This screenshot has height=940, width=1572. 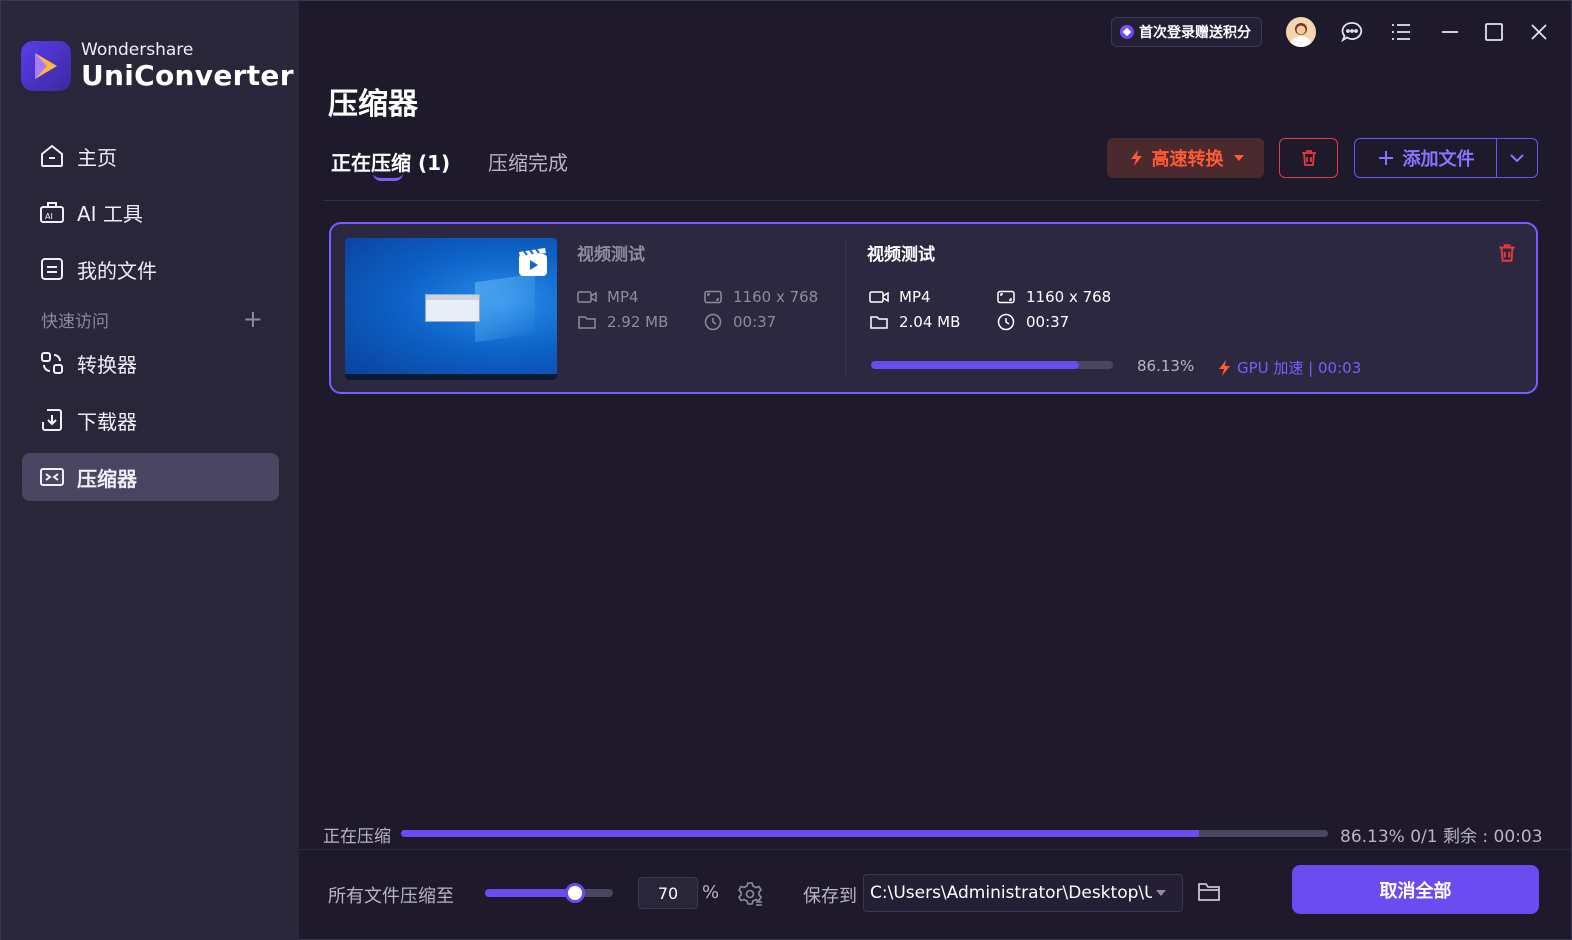 What do you see at coordinates (391, 896) in the screenshot?
I see `compress-all-label: 所有文件压缩至` at bounding box center [391, 896].